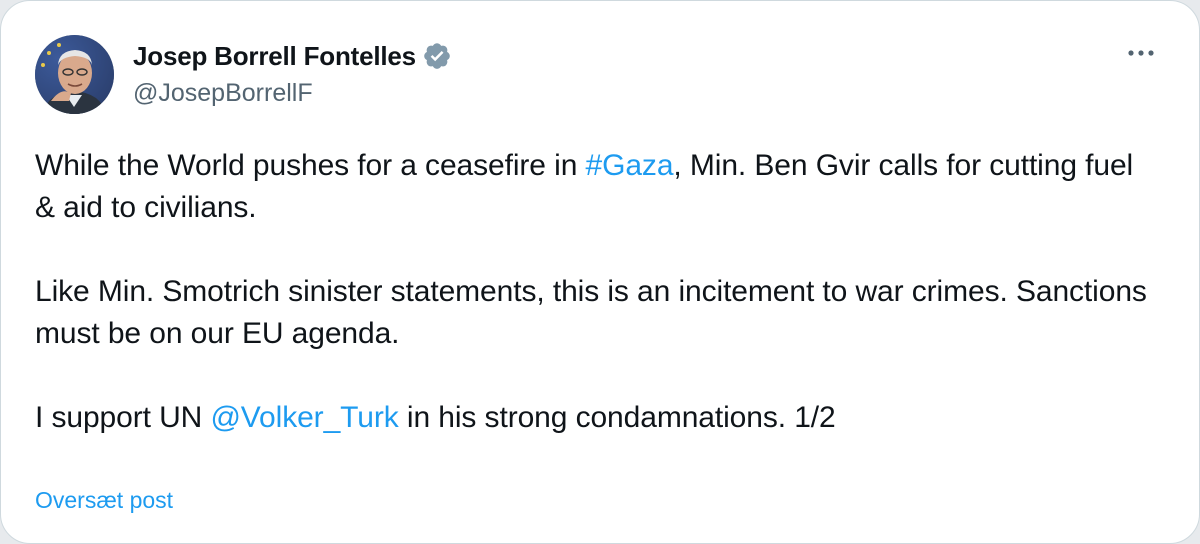 This screenshot has height=544, width=1200. I want to click on tweet-header: Josep Borrell Fontelles @JosepBorrellF, so click(600, 77).